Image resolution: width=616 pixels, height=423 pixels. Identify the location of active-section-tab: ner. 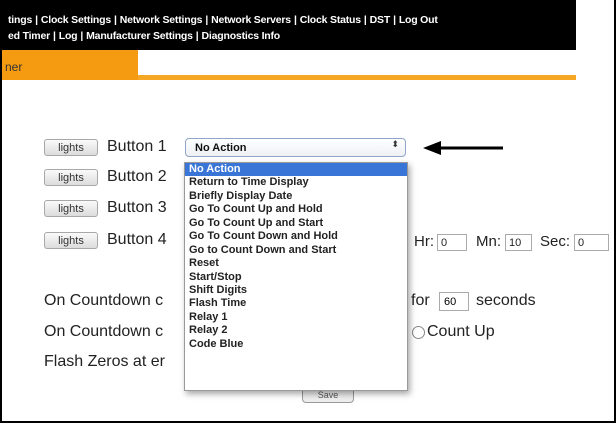
(70, 65).